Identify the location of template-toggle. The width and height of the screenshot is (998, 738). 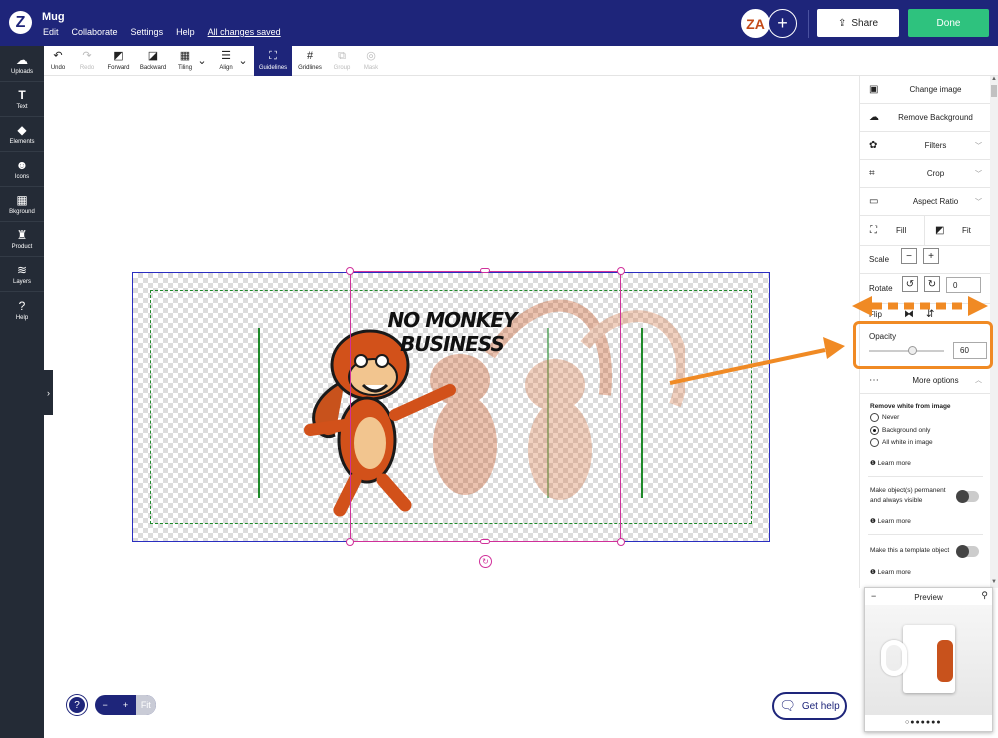
(967, 551).